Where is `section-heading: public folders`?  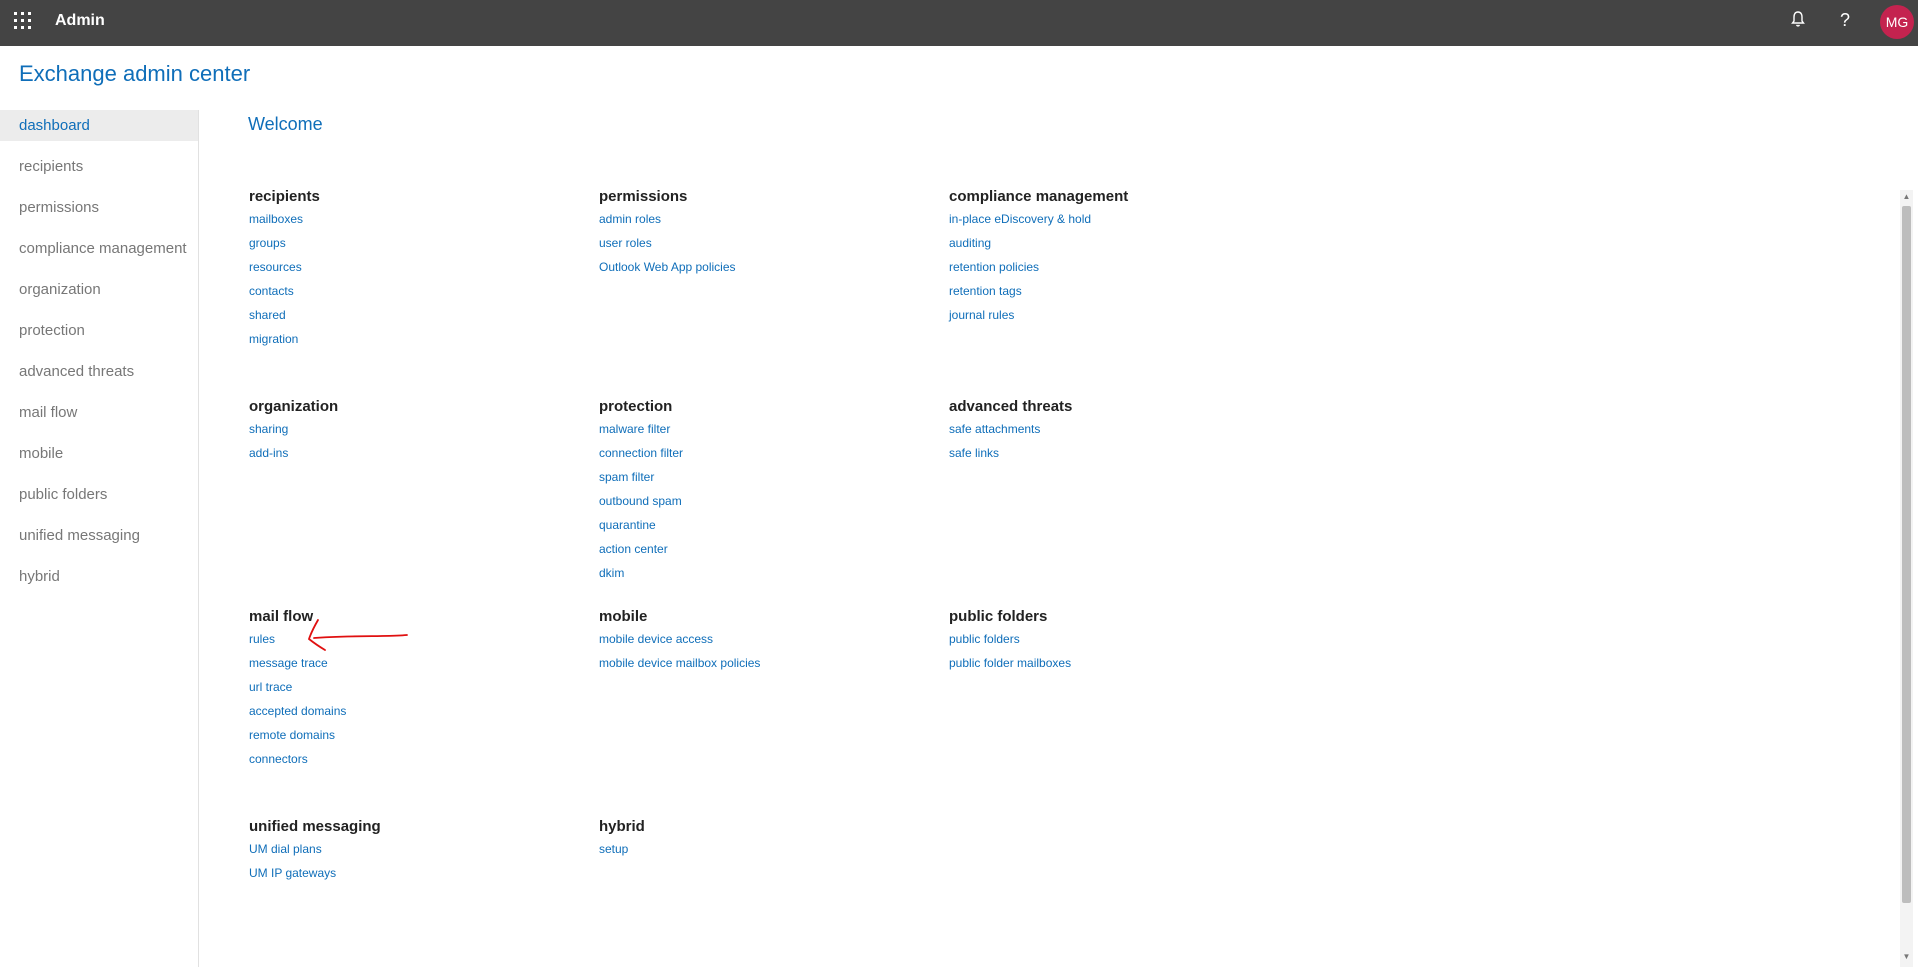 section-heading: public folders is located at coordinates (998, 616).